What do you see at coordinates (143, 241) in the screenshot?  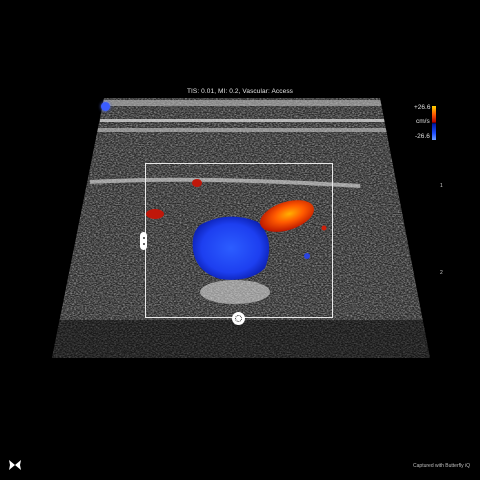 I see `roi-resize-handle-left` at bounding box center [143, 241].